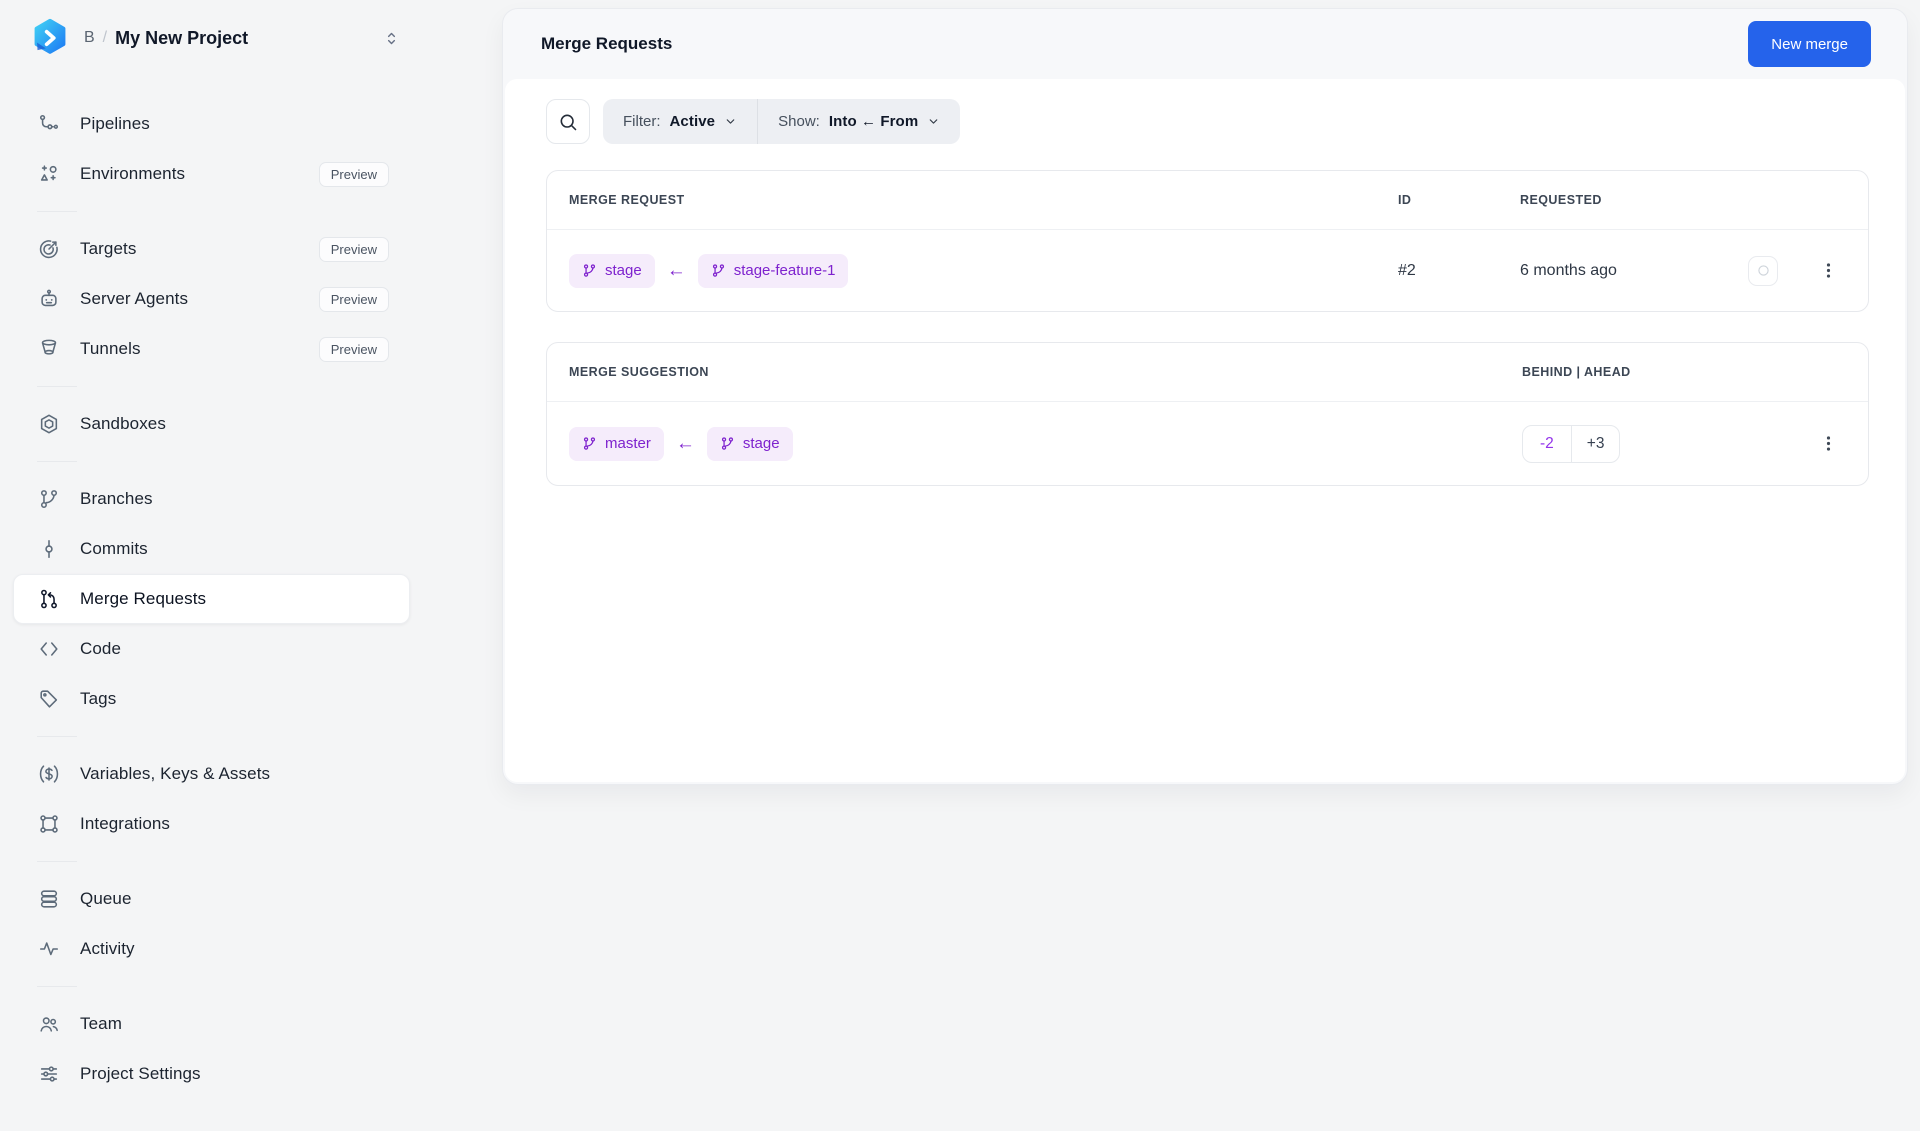 The image size is (1920, 1131). What do you see at coordinates (685, 443) in the screenshot?
I see `arrow-left-icon: ←` at bounding box center [685, 443].